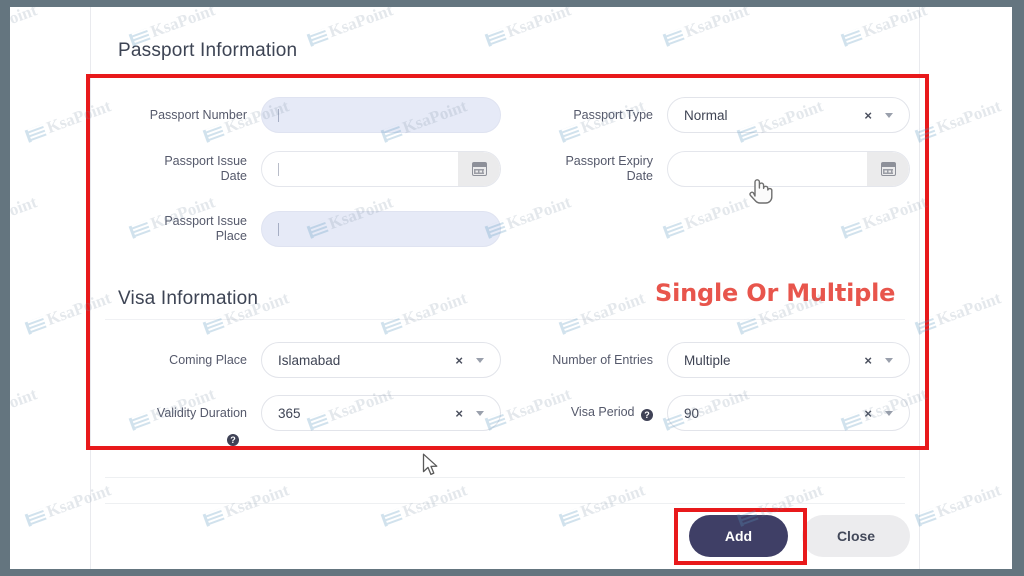 This screenshot has width=1024, height=576. What do you see at coordinates (761, 191) in the screenshot?
I see `hand-cursor` at bounding box center [761, 191].